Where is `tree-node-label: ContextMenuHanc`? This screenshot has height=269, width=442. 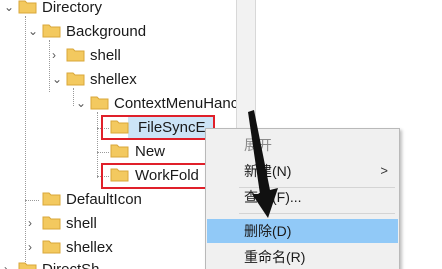 tree-node-label: ContextMenuHanc is located at coordinates (176, 103).